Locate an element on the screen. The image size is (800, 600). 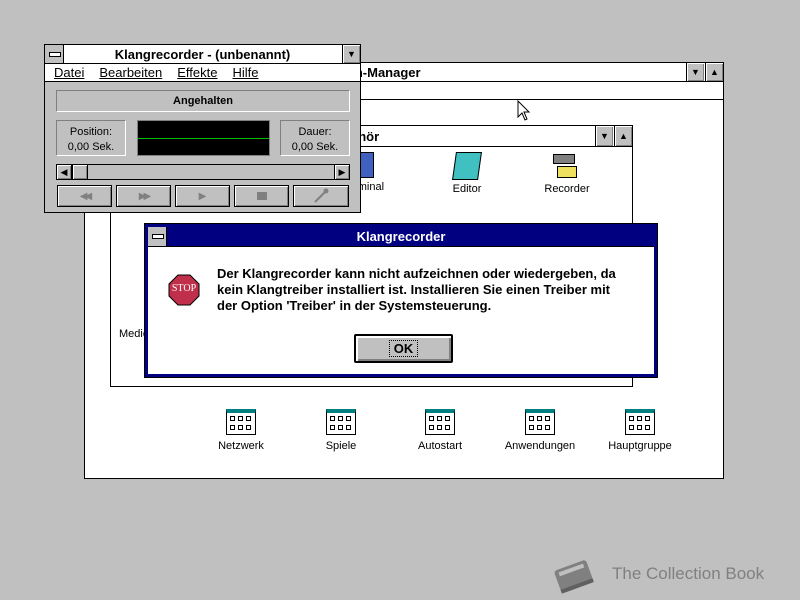
fast-forward-button: ▶▶ is located at coordinates (143, 196).